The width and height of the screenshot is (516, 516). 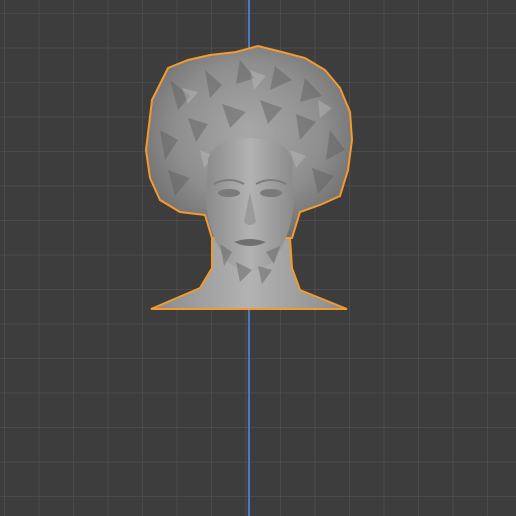 I want to click on left-eye, so click(x=229, y=193).